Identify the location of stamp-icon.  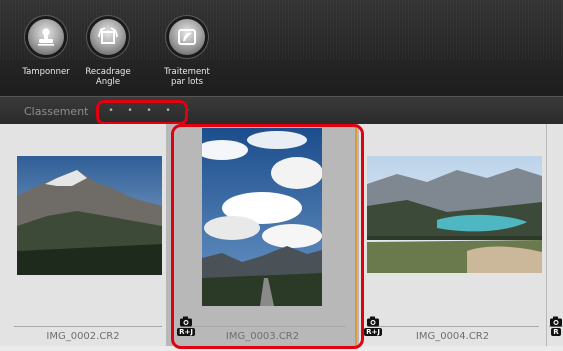
(46, 37).